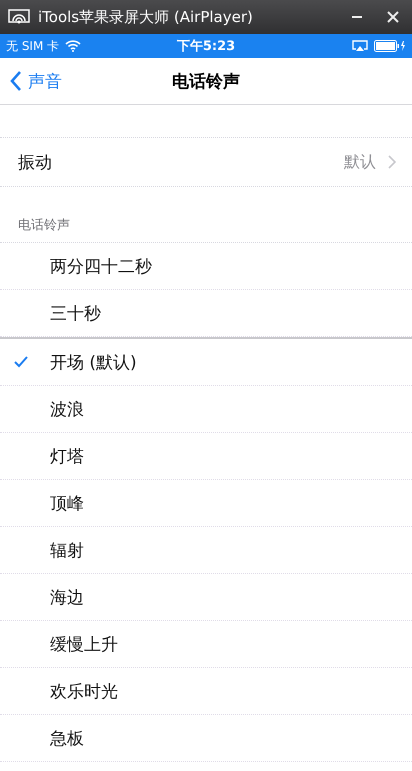 The image size is (412, 771). Describe the element at coordinates (206, 313) in the screenshot. I see `ringtone-item: 三十秒` at that location.